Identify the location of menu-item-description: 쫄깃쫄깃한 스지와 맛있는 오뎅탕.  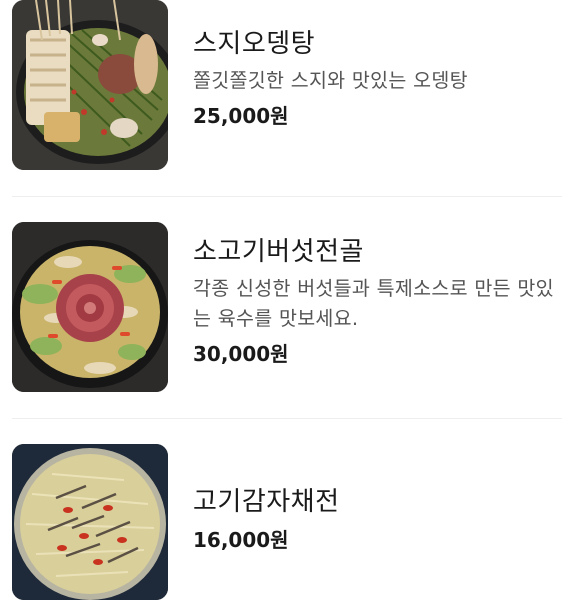
(330, 80).